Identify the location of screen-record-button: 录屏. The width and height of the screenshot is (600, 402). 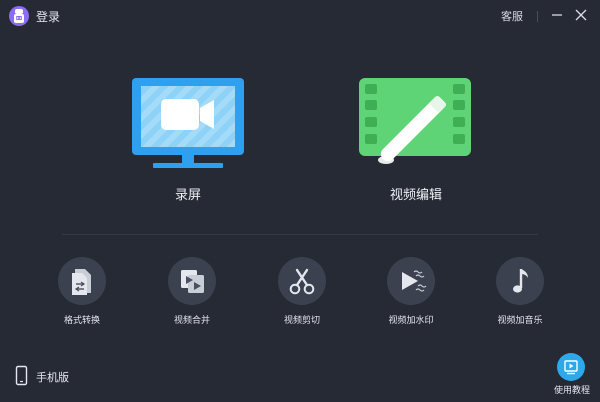
(188, 141).